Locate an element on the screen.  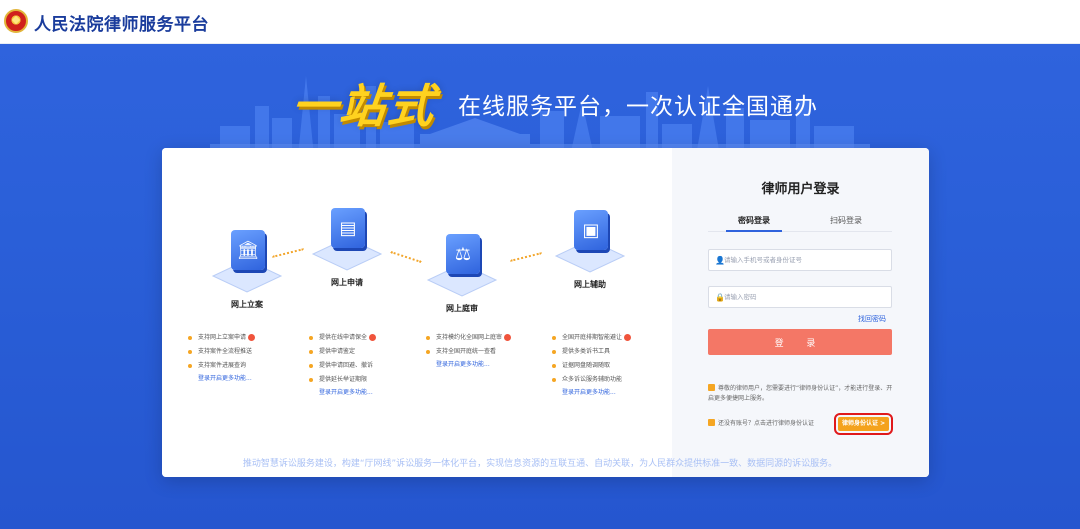
slogan-subtitle: 在线服务平台，一次认证全国通办 is located at coordinates (638, 107).